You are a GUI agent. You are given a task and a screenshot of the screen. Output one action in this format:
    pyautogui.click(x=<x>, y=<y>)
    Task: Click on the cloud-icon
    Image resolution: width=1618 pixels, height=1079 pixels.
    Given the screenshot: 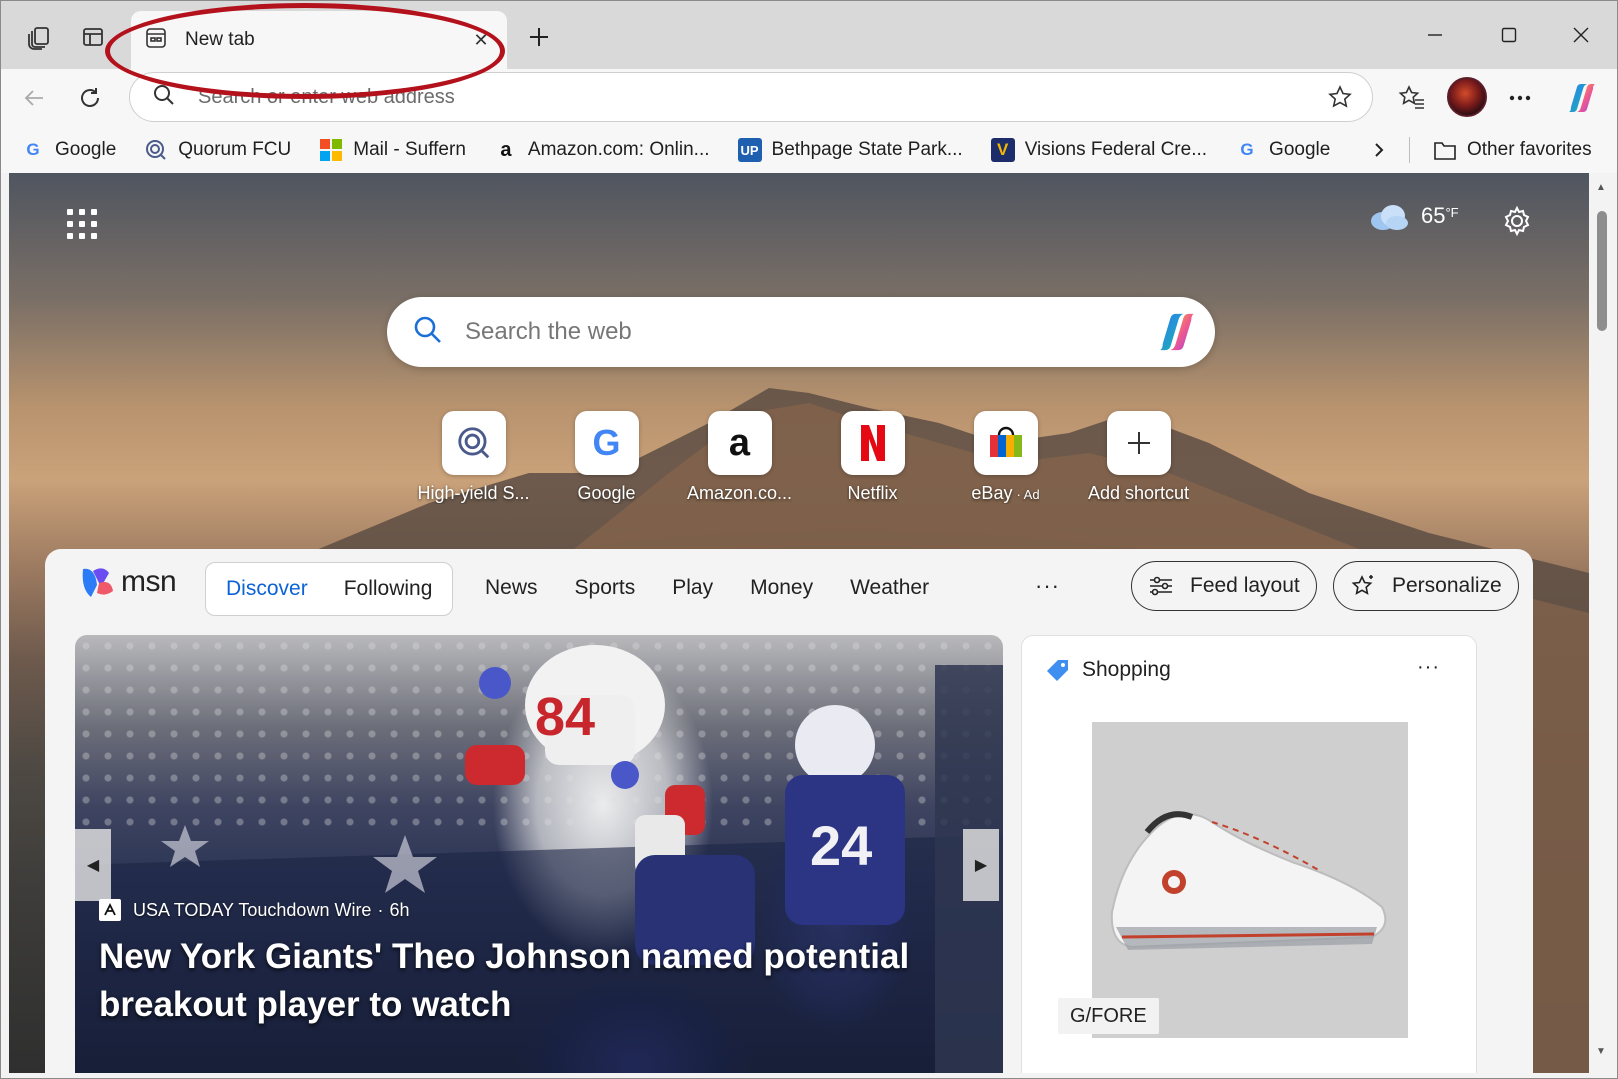 What is the action you would take?
    pyautogui.click(x=1389, y=216)
    